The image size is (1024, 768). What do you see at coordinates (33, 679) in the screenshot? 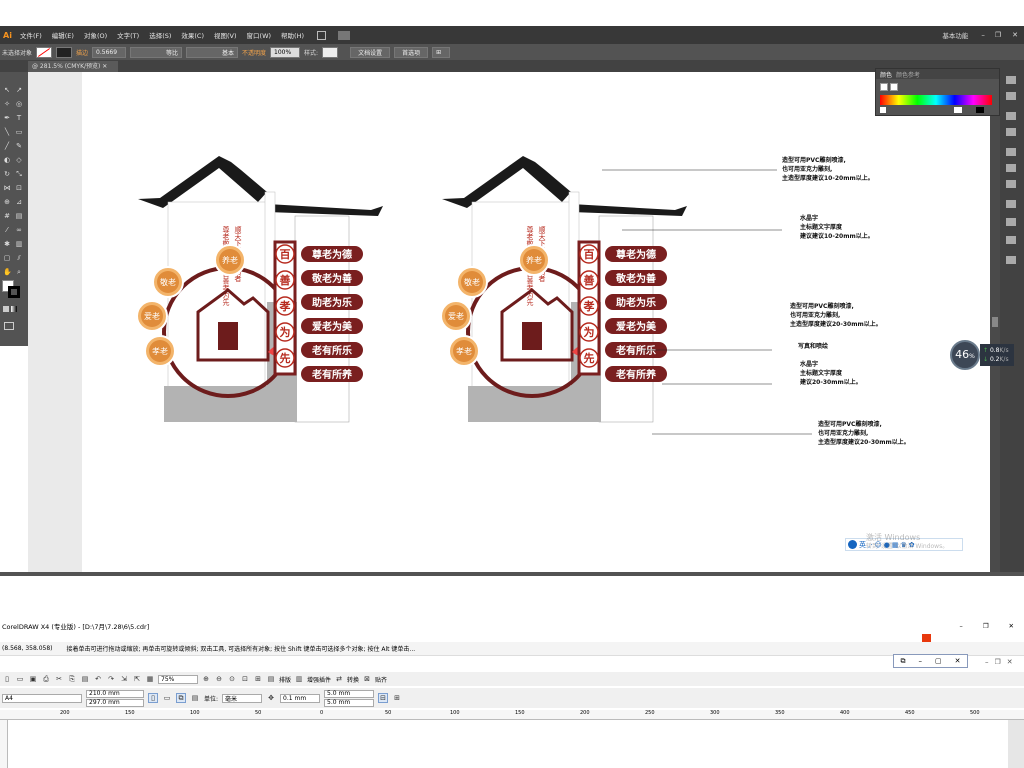
I see `save-icon: ▣` at bounding box center [33, 679].